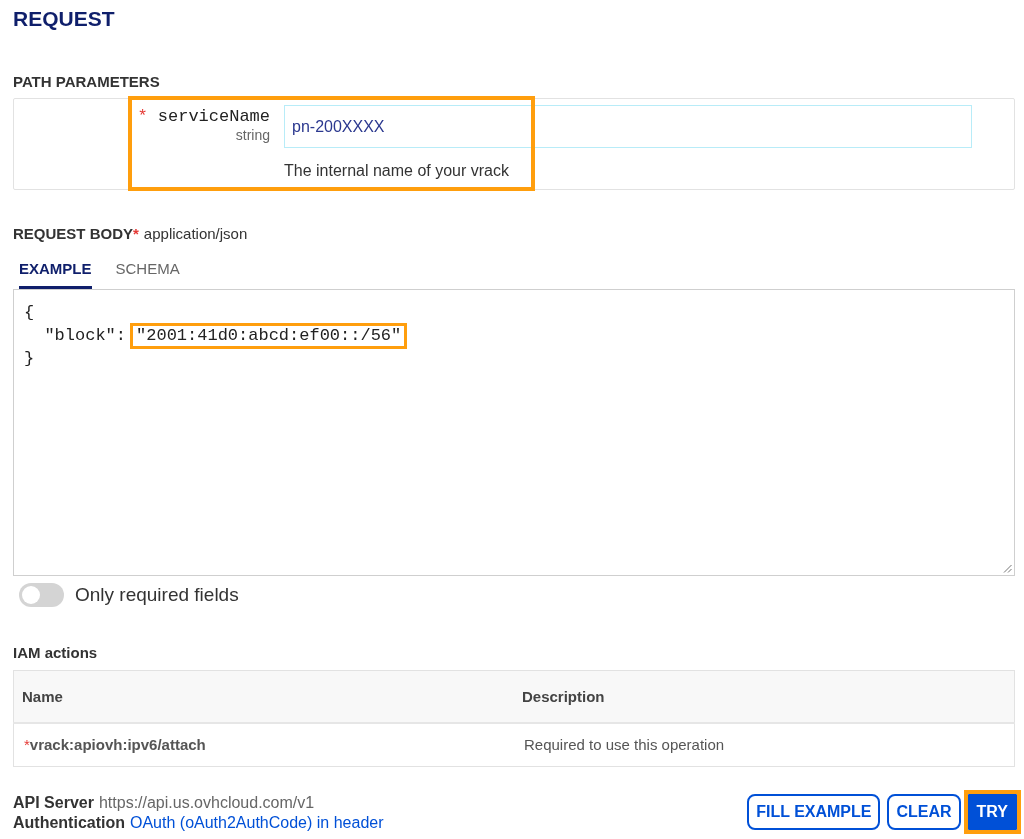 Image resolution: width=1024 pixels, height=839 pixels. What do you see at coordinates (41, 595) in the screenshot?
I see `toggle-switch` at bounding box center [41, 595].